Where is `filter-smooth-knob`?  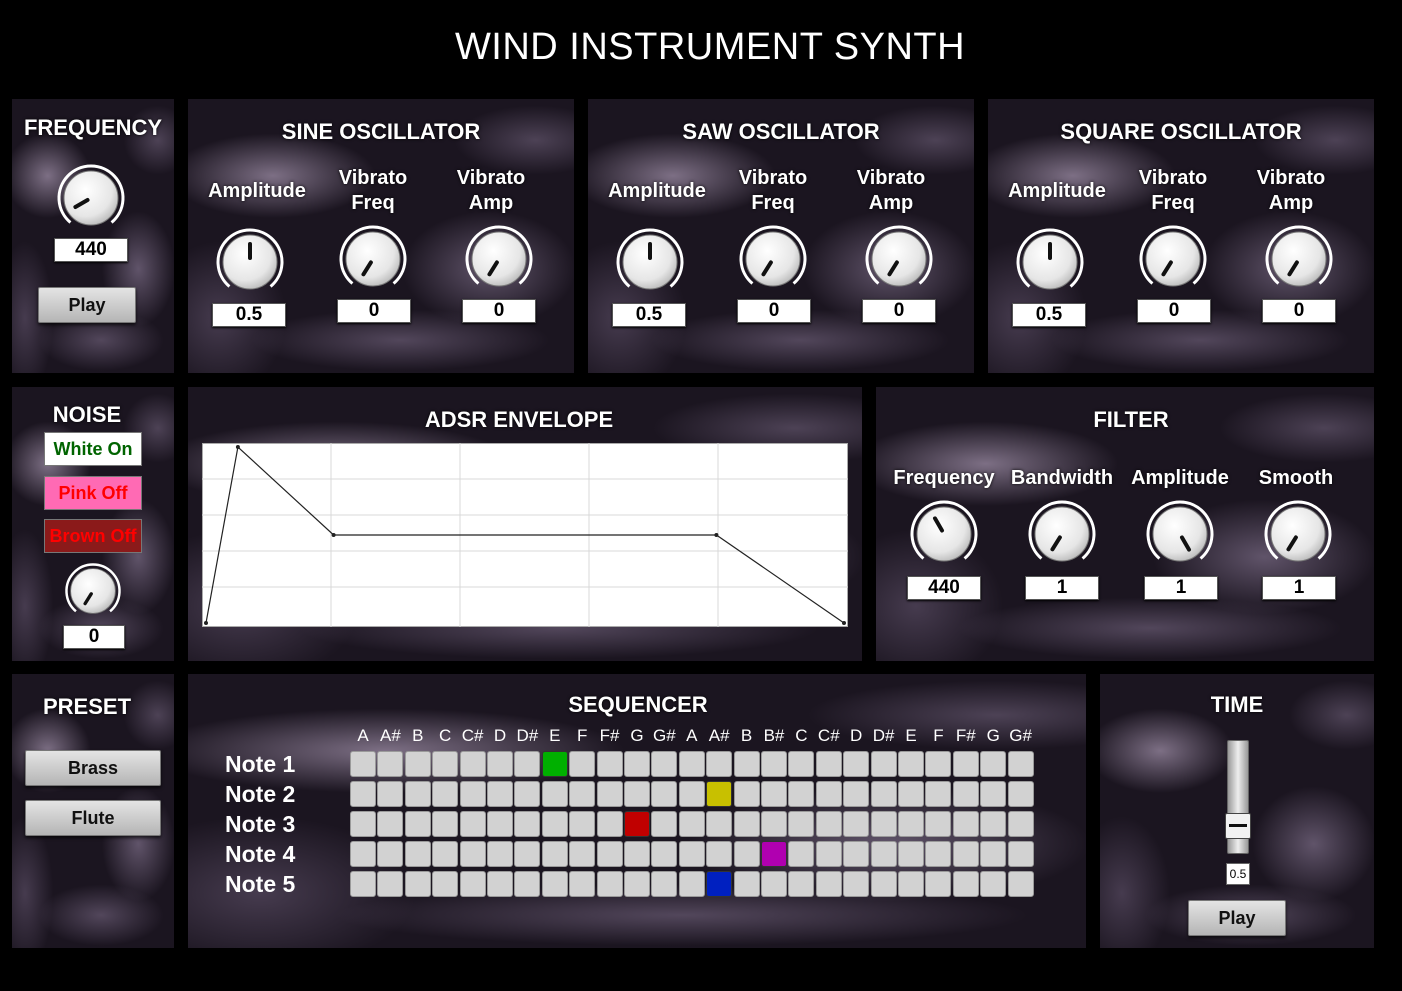 filter-smooth-knob is located at coordinates (1298, 534).